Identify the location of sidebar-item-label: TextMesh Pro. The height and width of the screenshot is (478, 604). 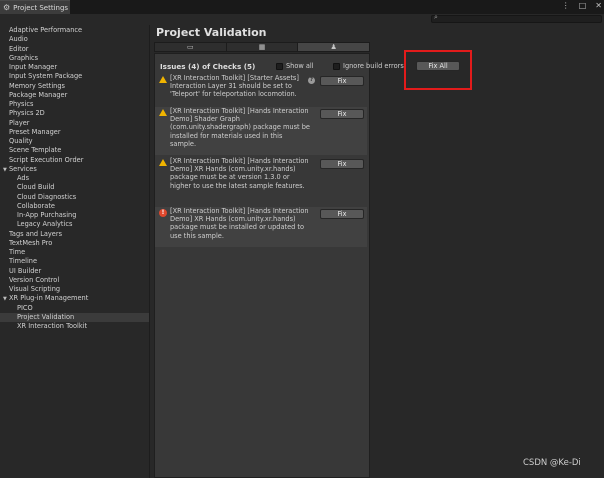
(31, 242).